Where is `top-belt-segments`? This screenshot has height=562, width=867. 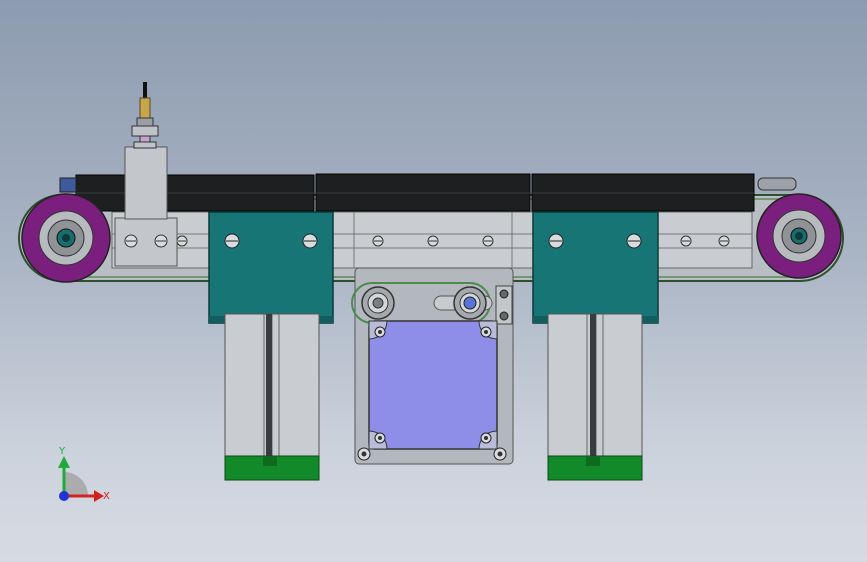 top-belt-segments is located at coordinates (428, 192).